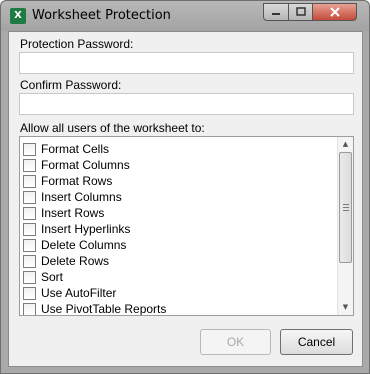  I want to click on vertical-scrollbar: ▲ ▼, so click(345, 226).